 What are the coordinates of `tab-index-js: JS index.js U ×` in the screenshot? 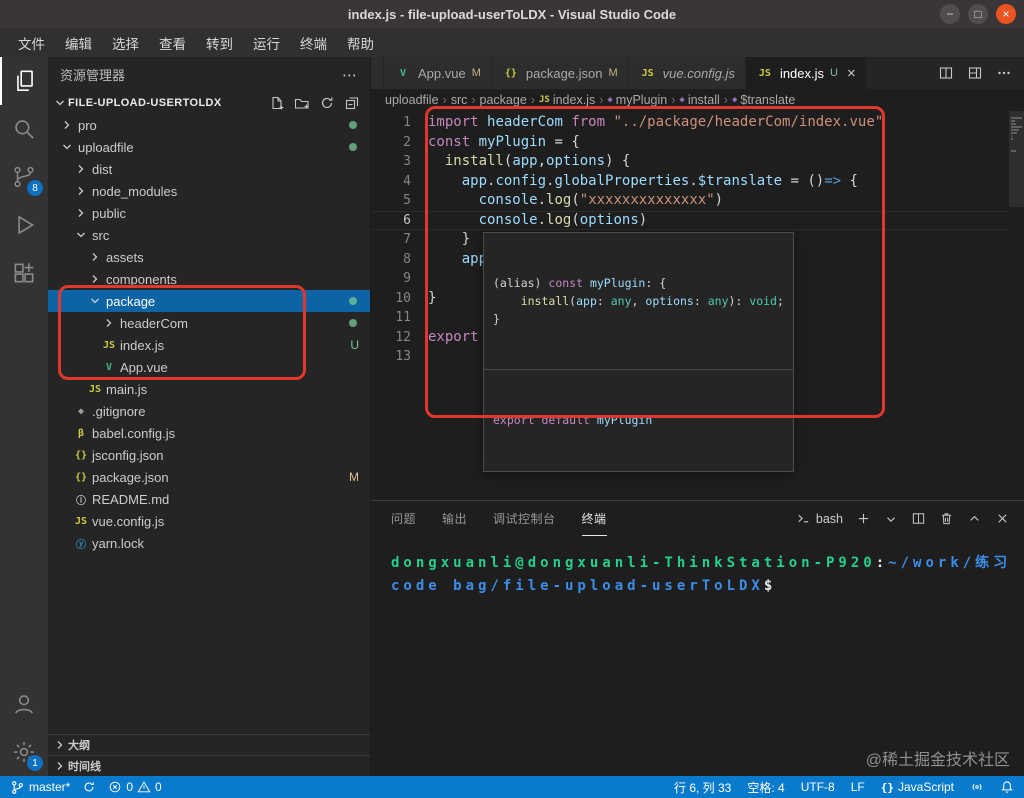 It's located at (806, 73).